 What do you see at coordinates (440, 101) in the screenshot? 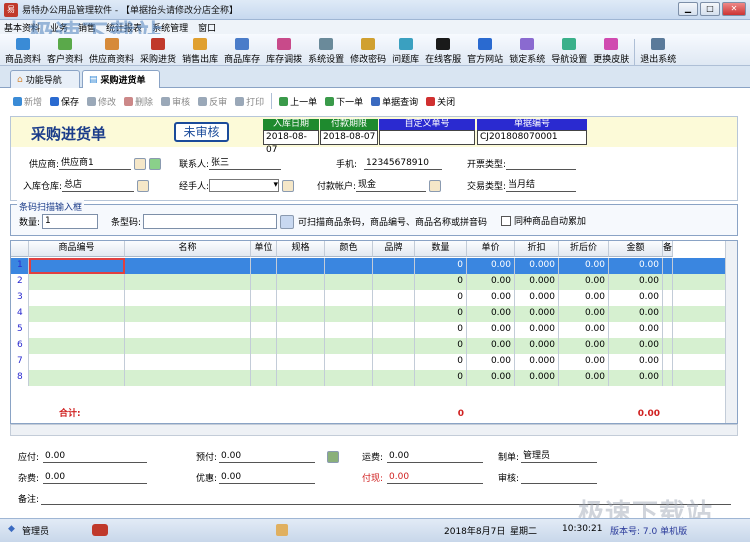
I see `close-button: 关闭` at bounding box center [440, 101].